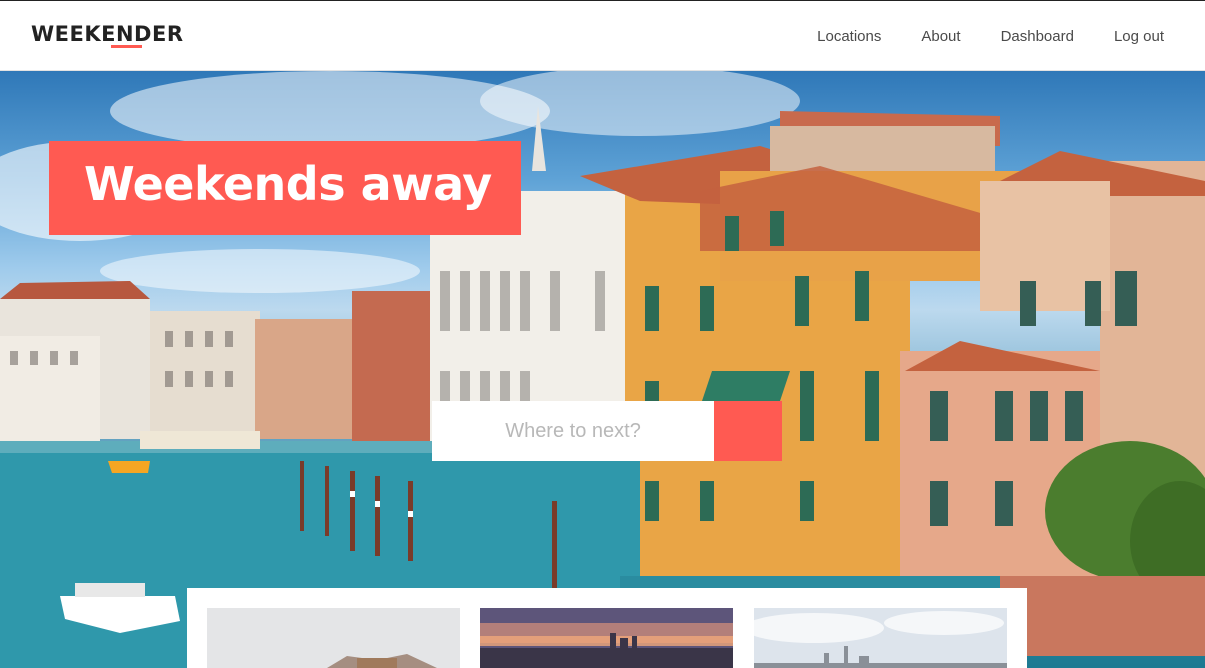 This screenshot has width=1205, height=668. What do you see at coordinates (107, 34) in the screenshot?
I see `brand-logo: WEEKENDER` at bounding box center [107, 34].